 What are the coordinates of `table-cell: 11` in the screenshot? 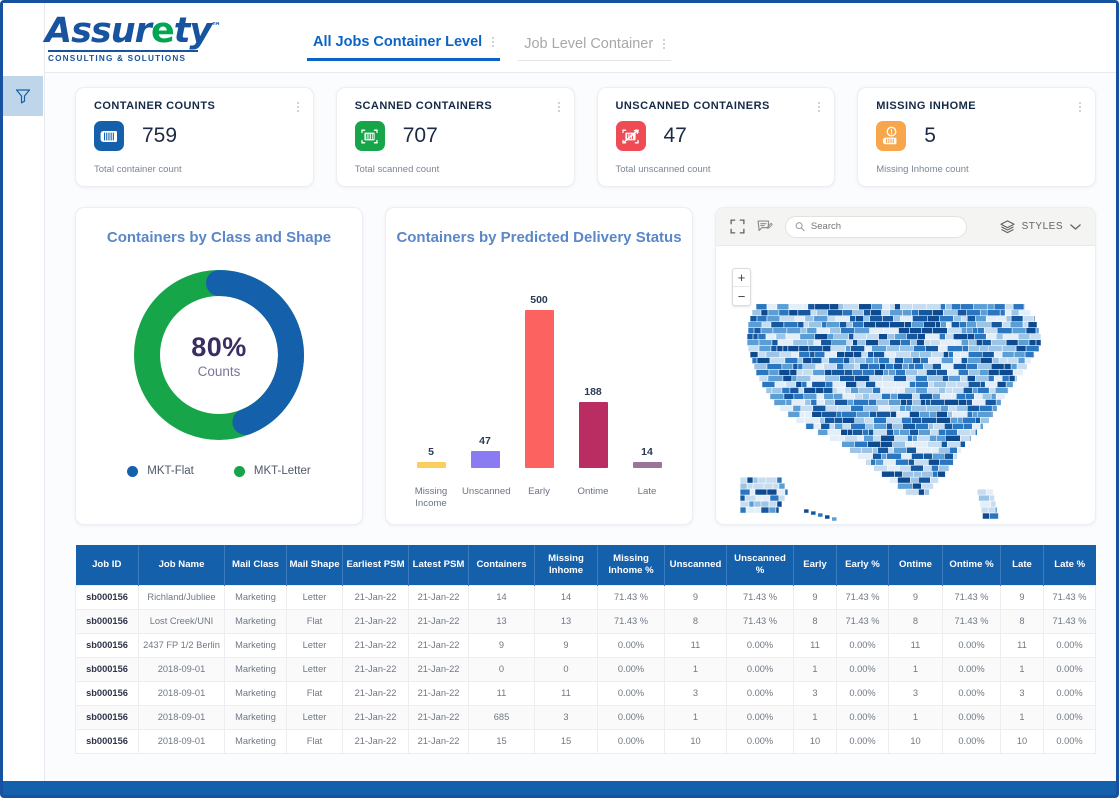 It's located at (815, 645).